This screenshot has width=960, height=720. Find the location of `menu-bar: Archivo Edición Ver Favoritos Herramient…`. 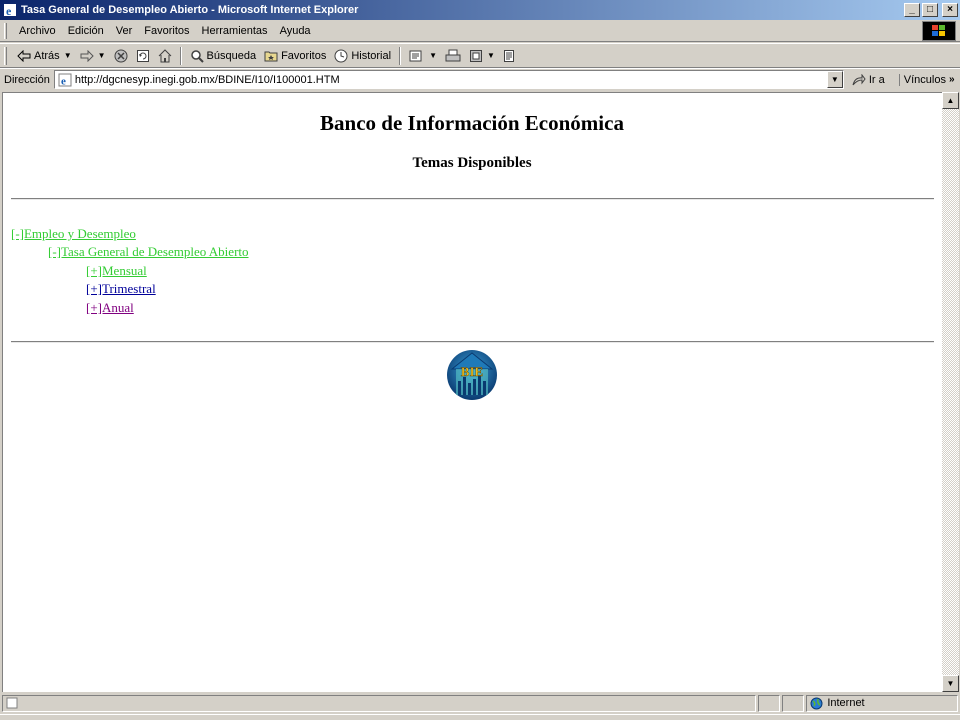

menu-bar: Archivo Edición Ver Favoritos Herramient… is located at coordinates (480, 31).